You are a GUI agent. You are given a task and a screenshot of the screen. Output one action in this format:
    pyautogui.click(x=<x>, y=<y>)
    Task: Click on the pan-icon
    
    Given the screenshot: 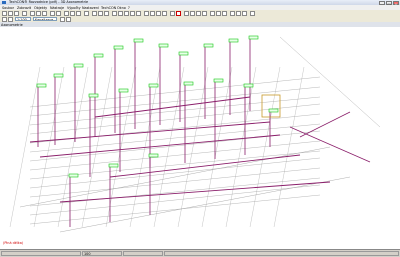 What is the action you would take?
    pyautogui.click(x=86, y=13)
    